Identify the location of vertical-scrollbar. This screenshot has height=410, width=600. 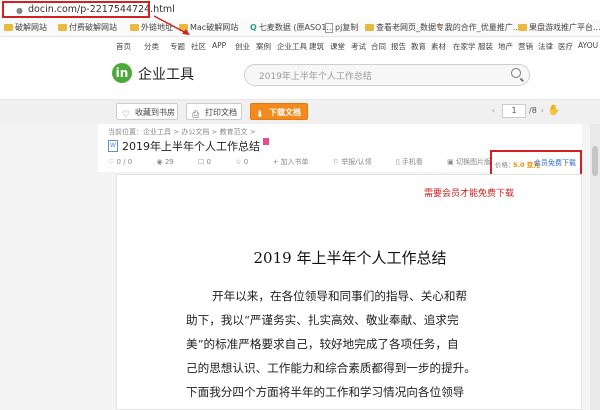
(595, 267).